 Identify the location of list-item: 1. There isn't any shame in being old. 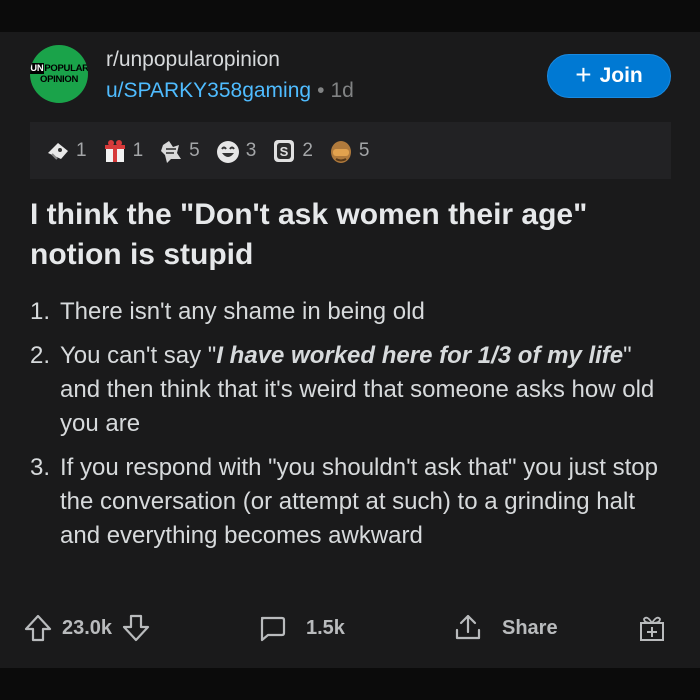
(350, 312).